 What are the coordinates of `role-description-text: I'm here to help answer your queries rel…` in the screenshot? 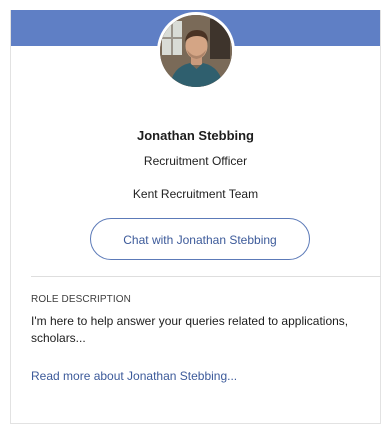 It's located at (190, 329).